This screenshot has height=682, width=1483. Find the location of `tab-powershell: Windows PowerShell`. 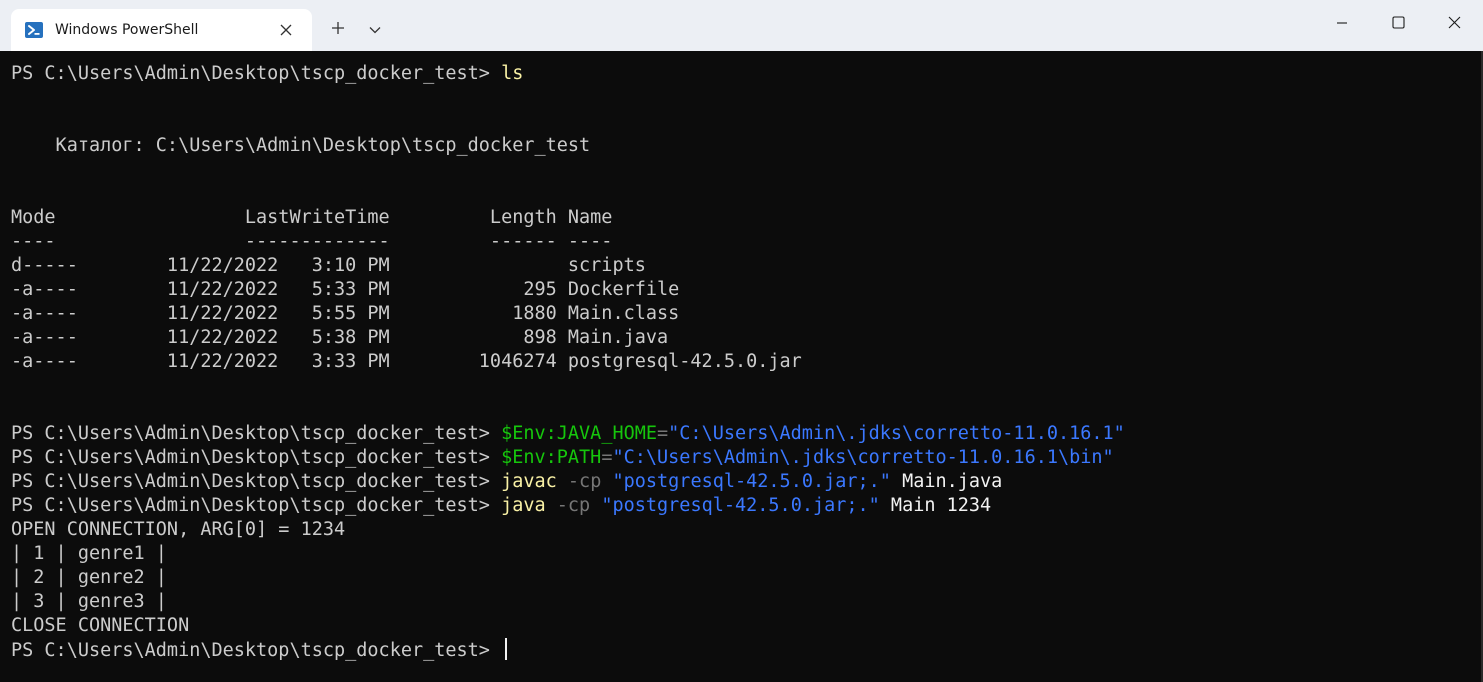

tab-powershell: Windows PowerShell is located at coordinates (161, 30).